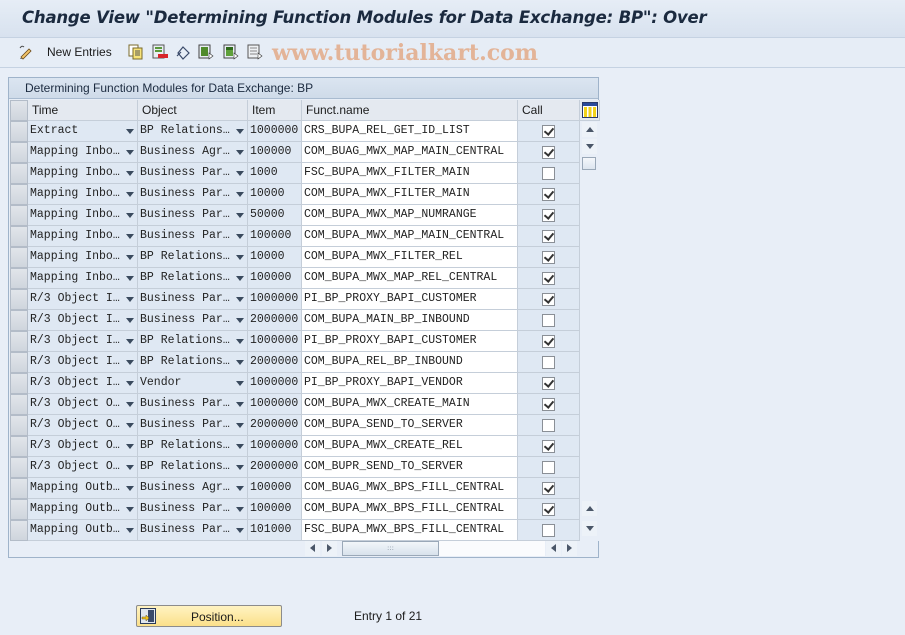  What do you see at coordinates (79, 52) in the screenshot?
I see `new-entries-button: New Entries` at bounding box center [79, 52].